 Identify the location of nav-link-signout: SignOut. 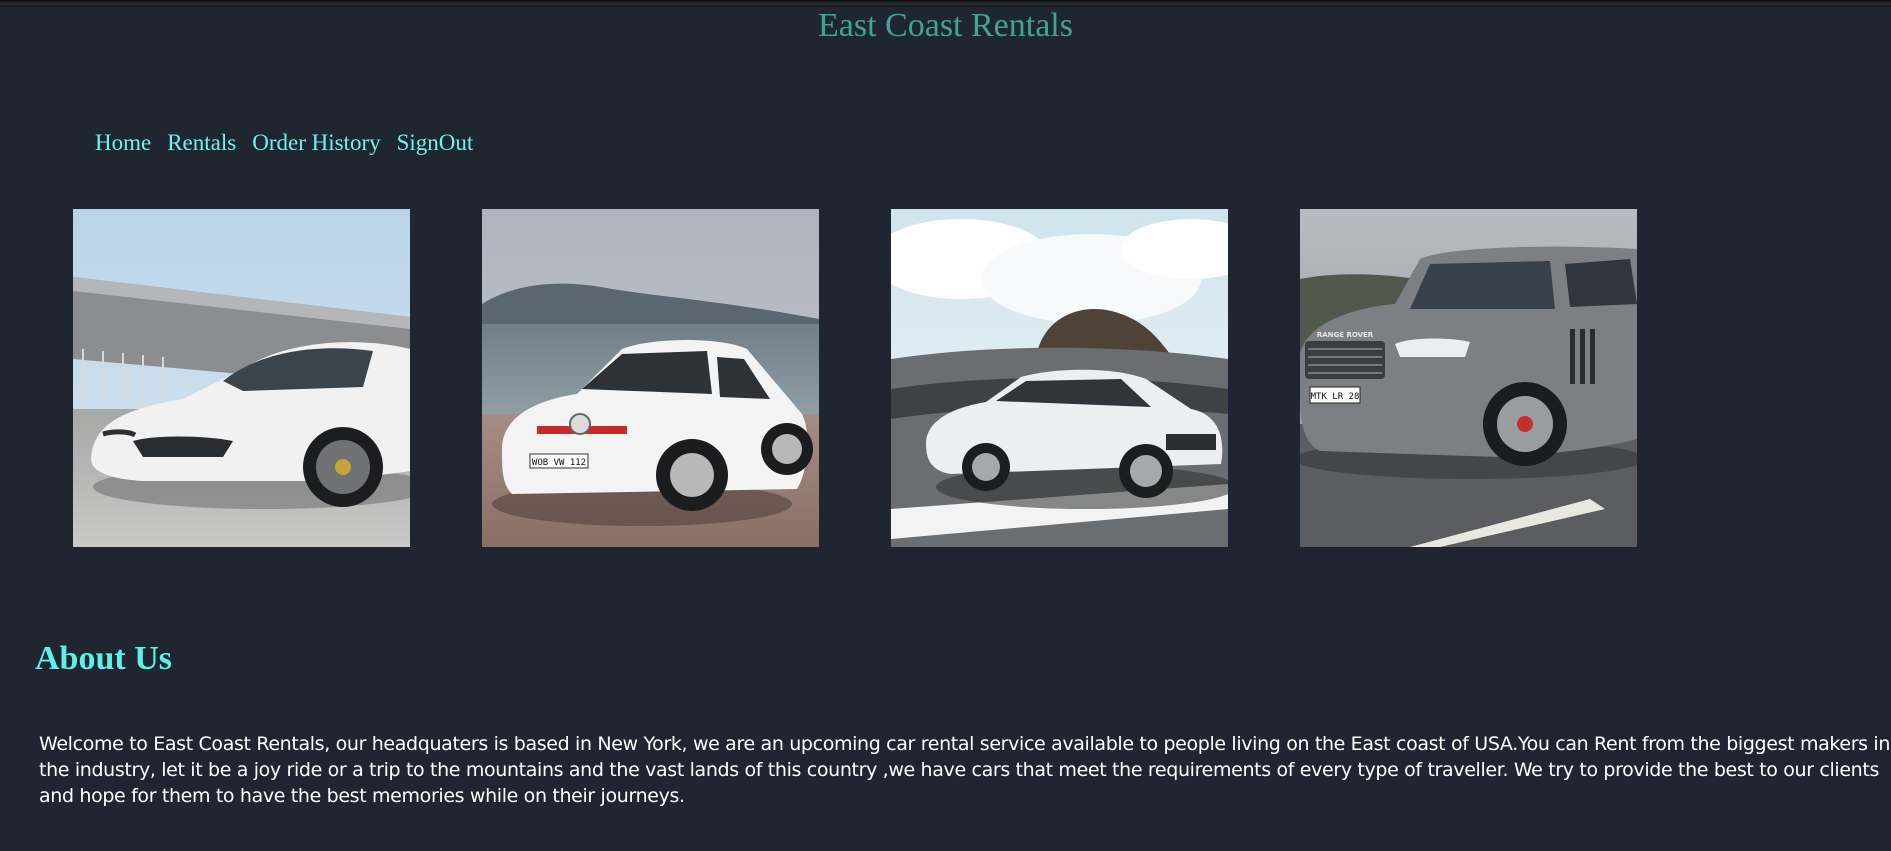
(435, 143).